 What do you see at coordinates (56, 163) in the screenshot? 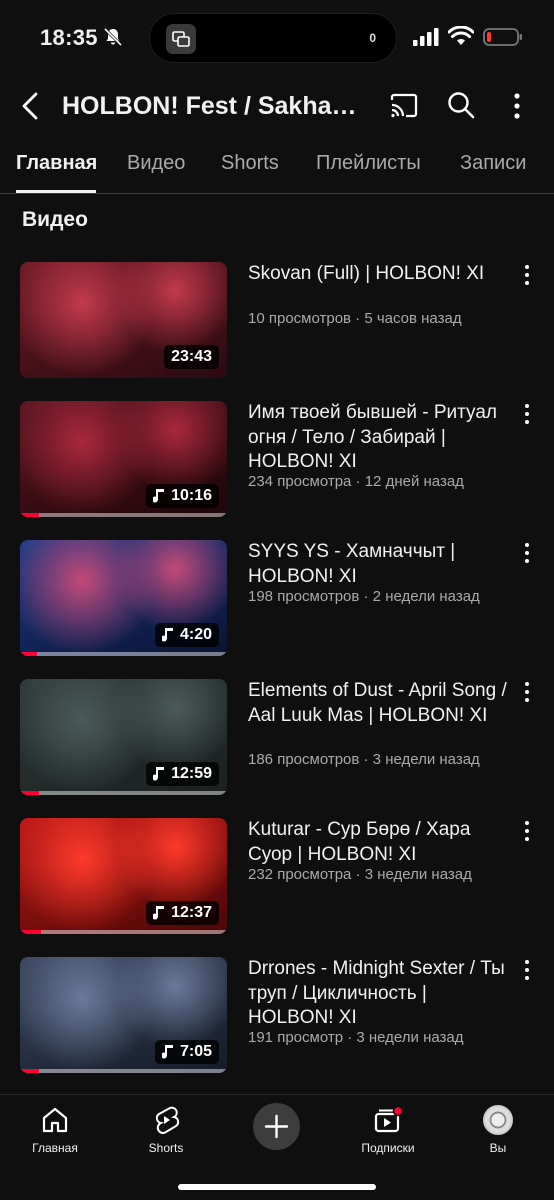
I see `tab-home: Главная` at bounding box center [56, 163].